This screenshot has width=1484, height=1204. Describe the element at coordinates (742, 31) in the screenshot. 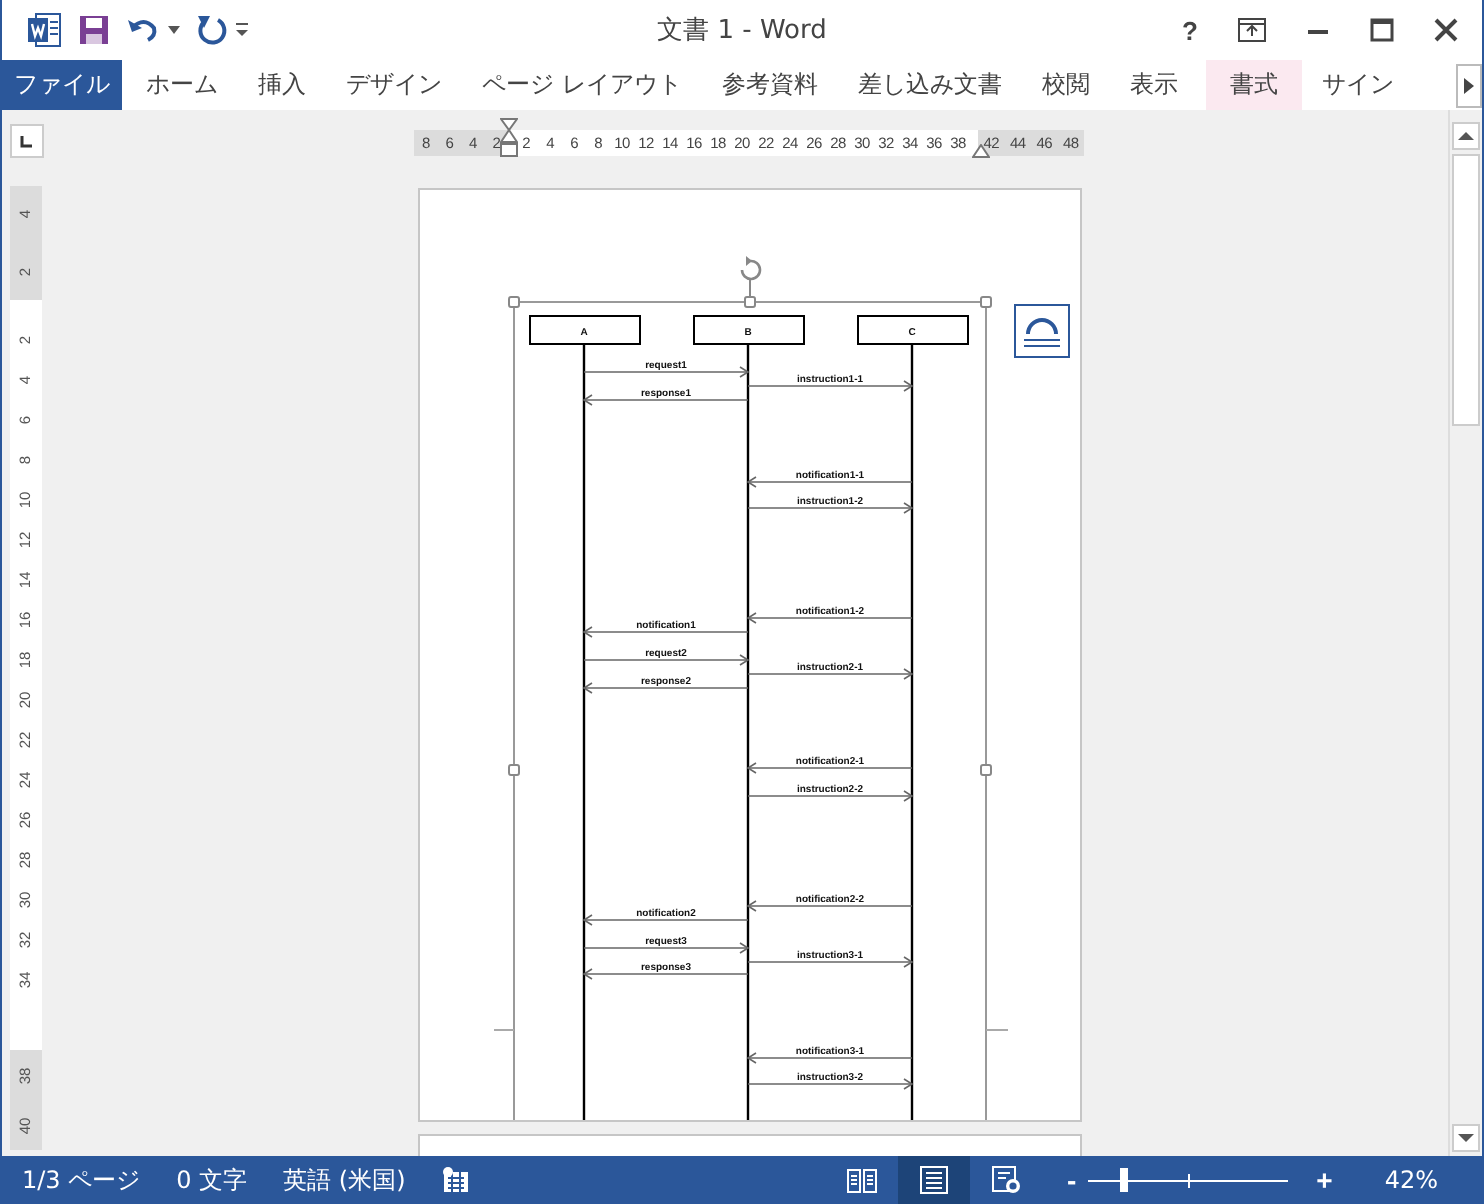

I see `window-title: 文書 1 - Word` at that location.